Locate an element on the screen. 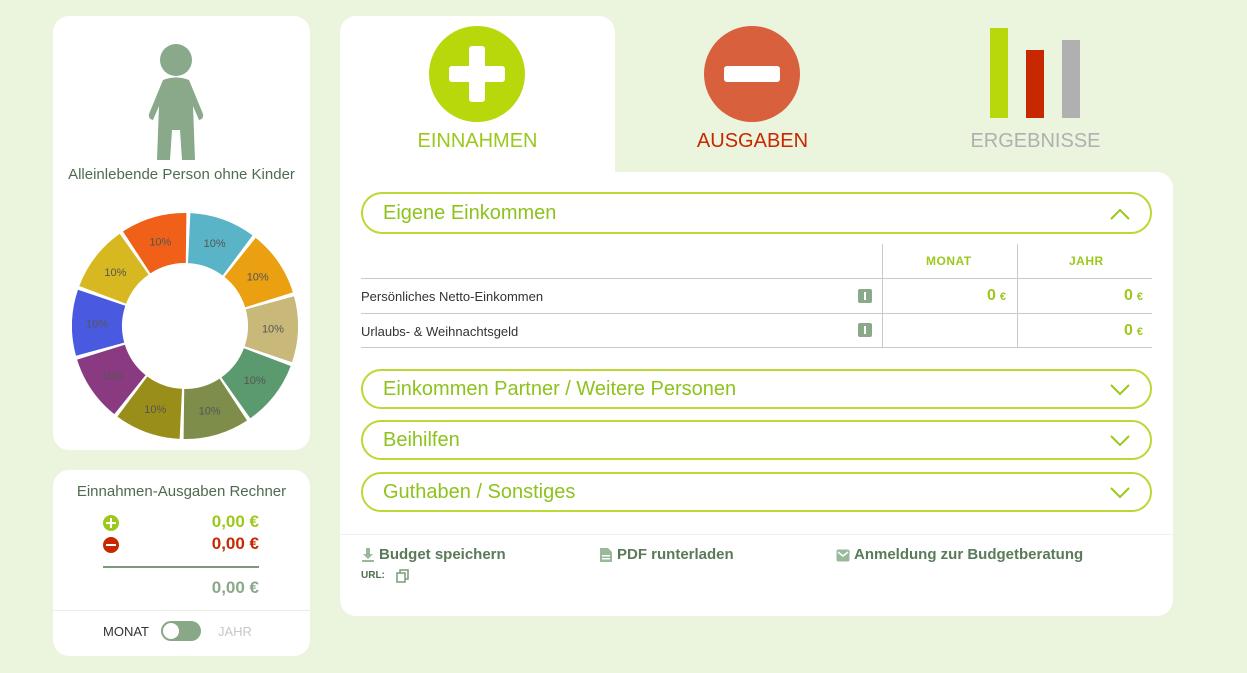  section-partner-income: Einkommen Partner / Weitere Personen is located at coordinates (756, 389).